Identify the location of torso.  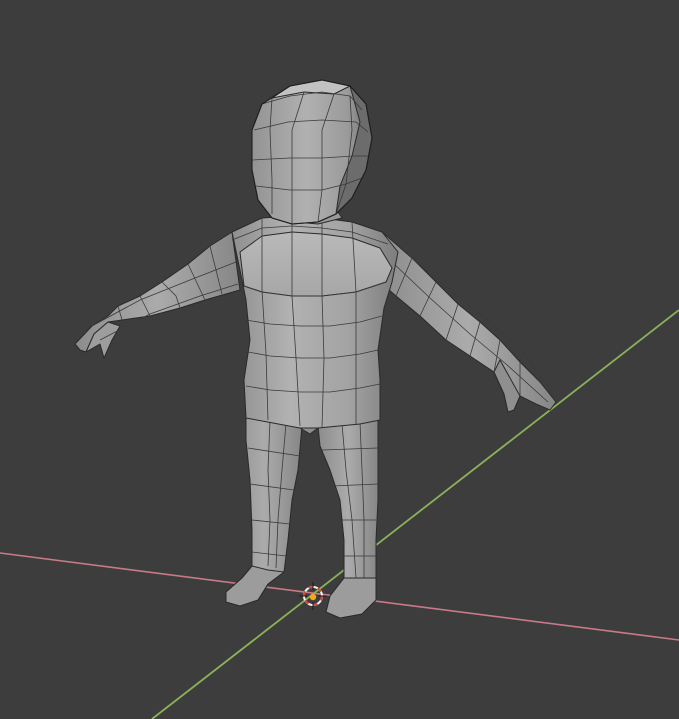
(315, 325).